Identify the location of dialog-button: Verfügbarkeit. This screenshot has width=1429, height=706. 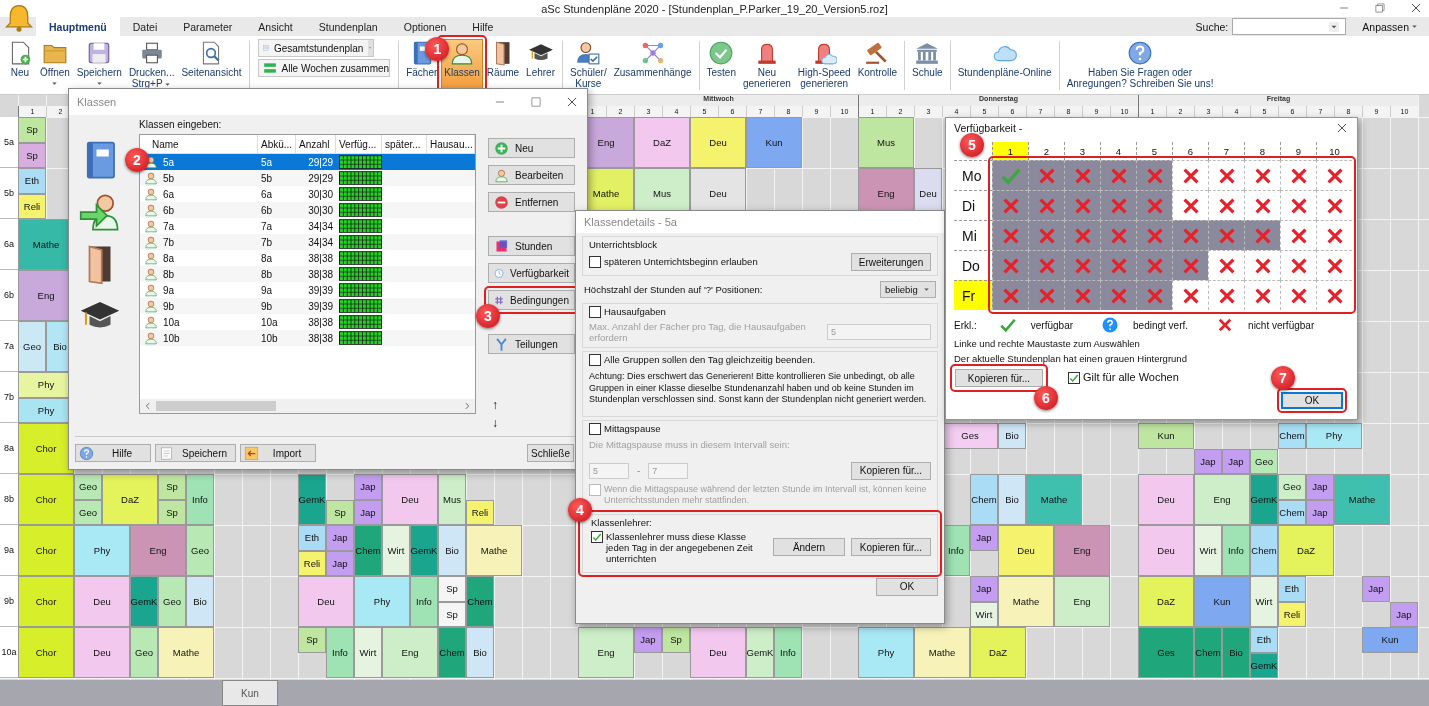
(531, 273).